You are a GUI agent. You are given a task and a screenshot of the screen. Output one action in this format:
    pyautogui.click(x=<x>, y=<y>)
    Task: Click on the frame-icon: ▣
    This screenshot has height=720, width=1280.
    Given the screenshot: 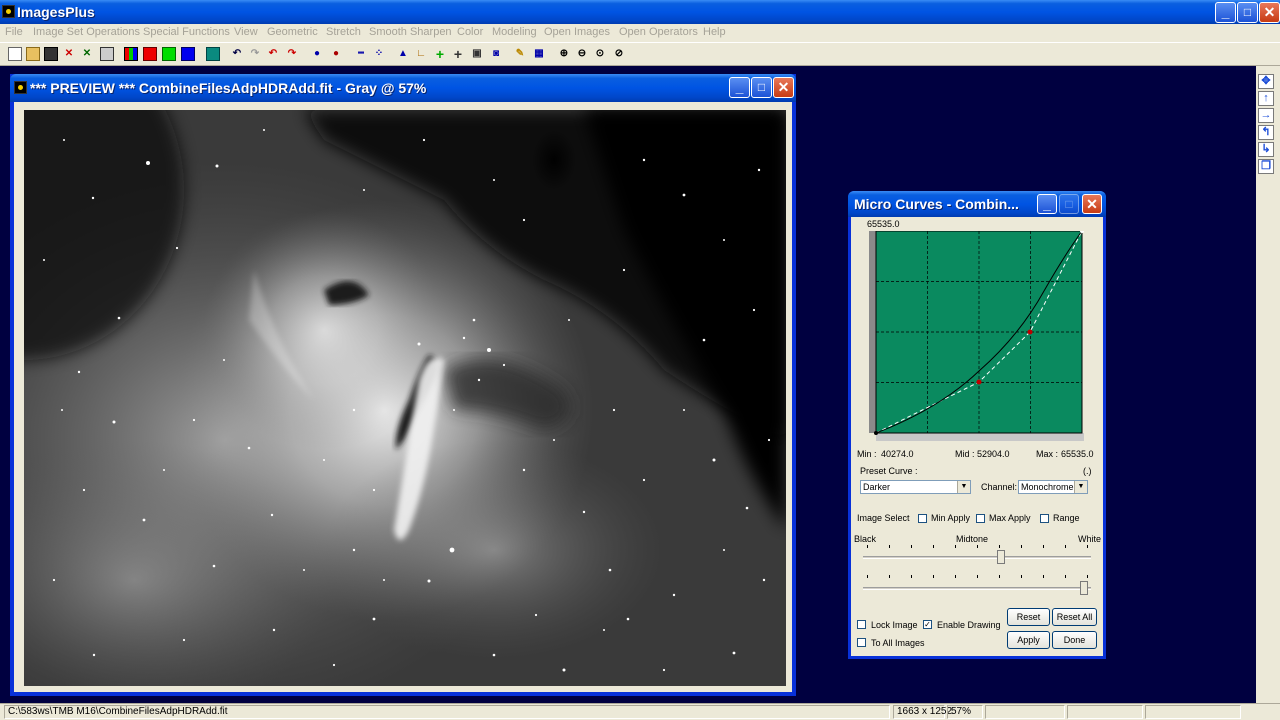 What is the action you would take?
    pyautogui.click(x=477, y=54)
    